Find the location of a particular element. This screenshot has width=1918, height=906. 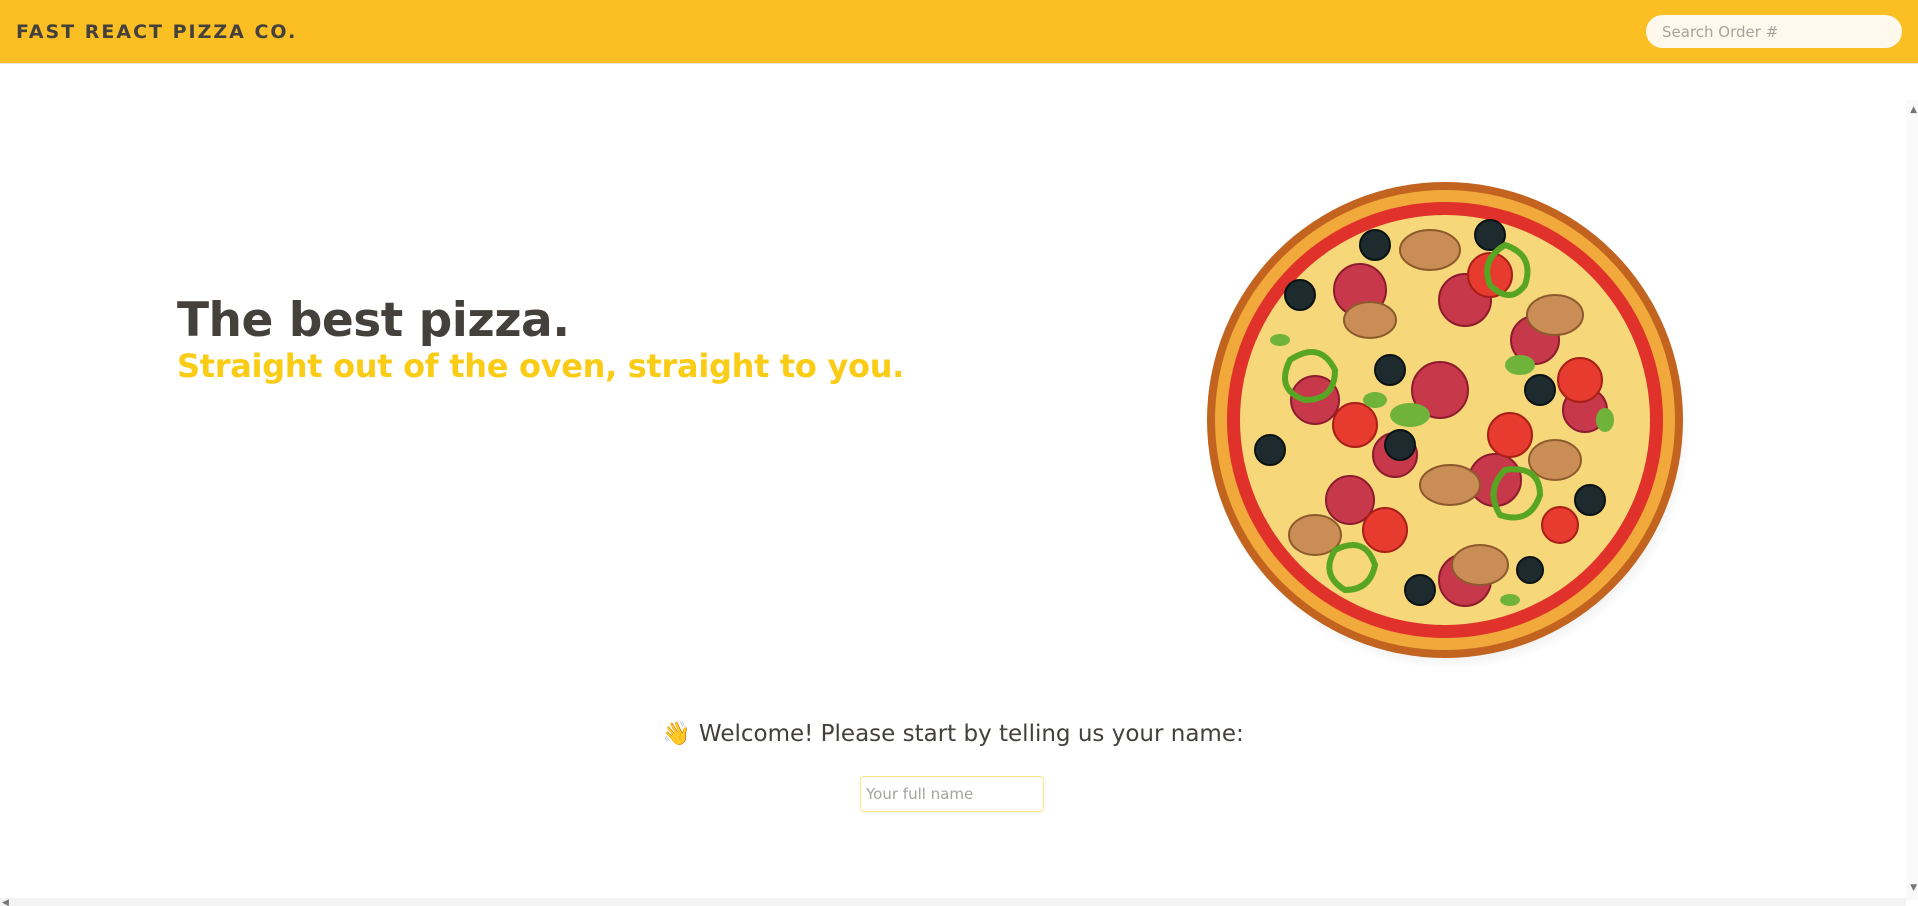

app-header: Fast React Pizza Co. is located at coordinates (959, 32).